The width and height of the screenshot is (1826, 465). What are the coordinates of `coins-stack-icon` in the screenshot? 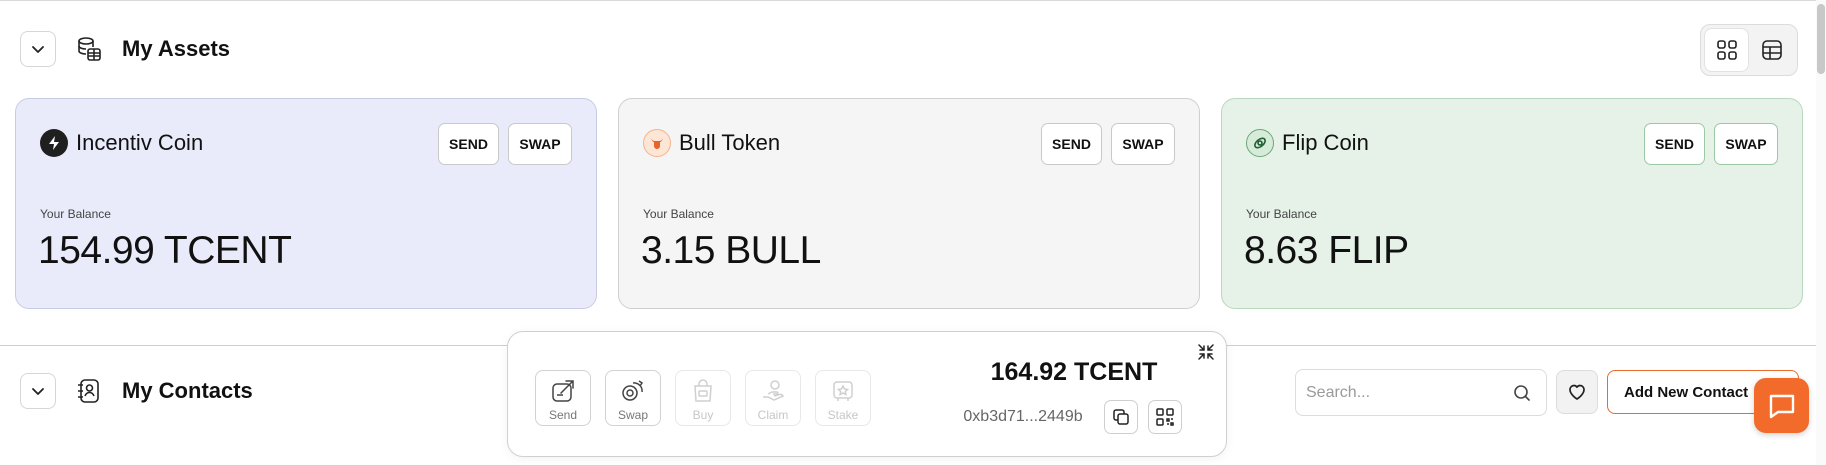 It's located at (89, 49).